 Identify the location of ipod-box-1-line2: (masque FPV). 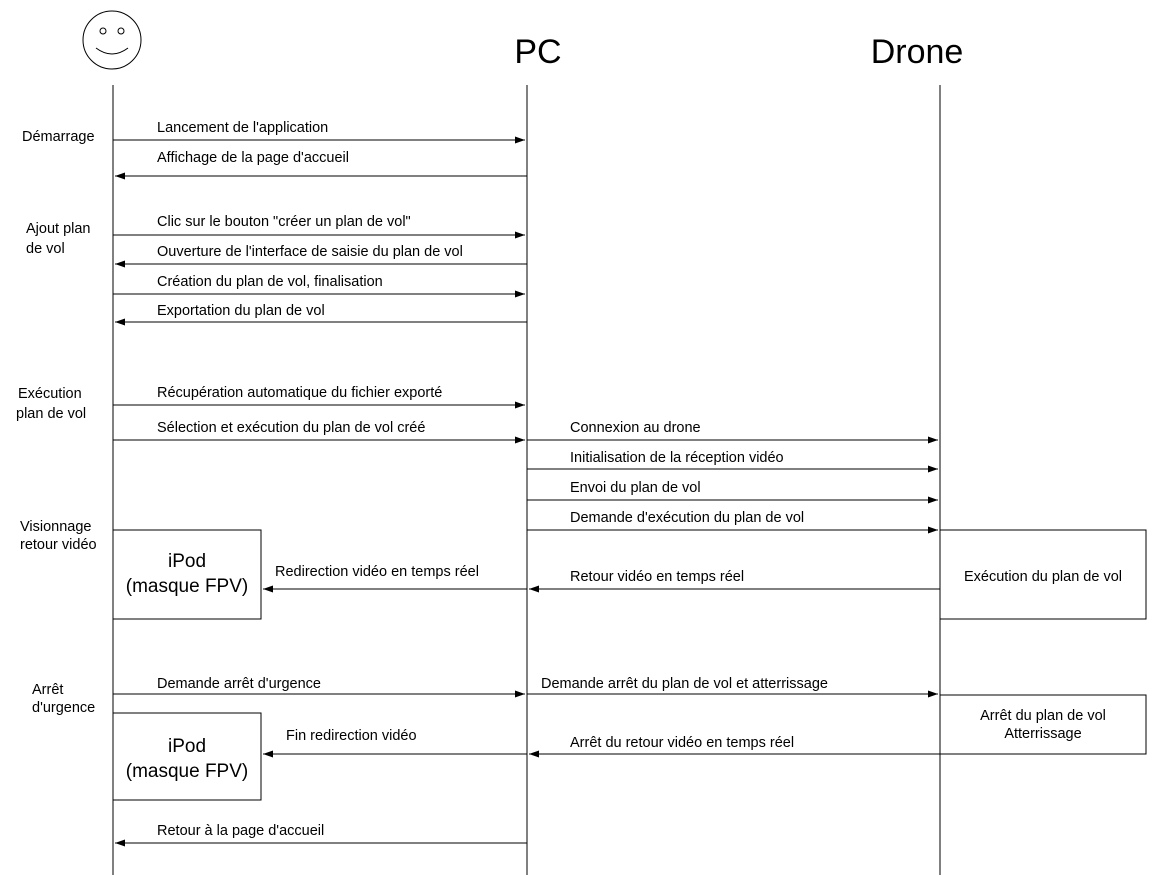
(187, 586).